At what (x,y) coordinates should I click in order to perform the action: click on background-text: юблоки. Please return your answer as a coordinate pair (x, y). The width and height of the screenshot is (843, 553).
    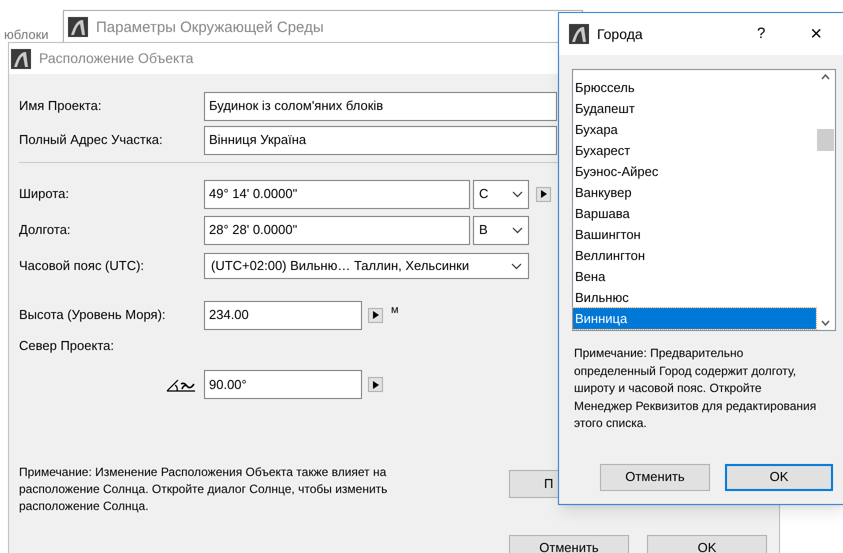
    Looking at the image, I should click on (26, 34).